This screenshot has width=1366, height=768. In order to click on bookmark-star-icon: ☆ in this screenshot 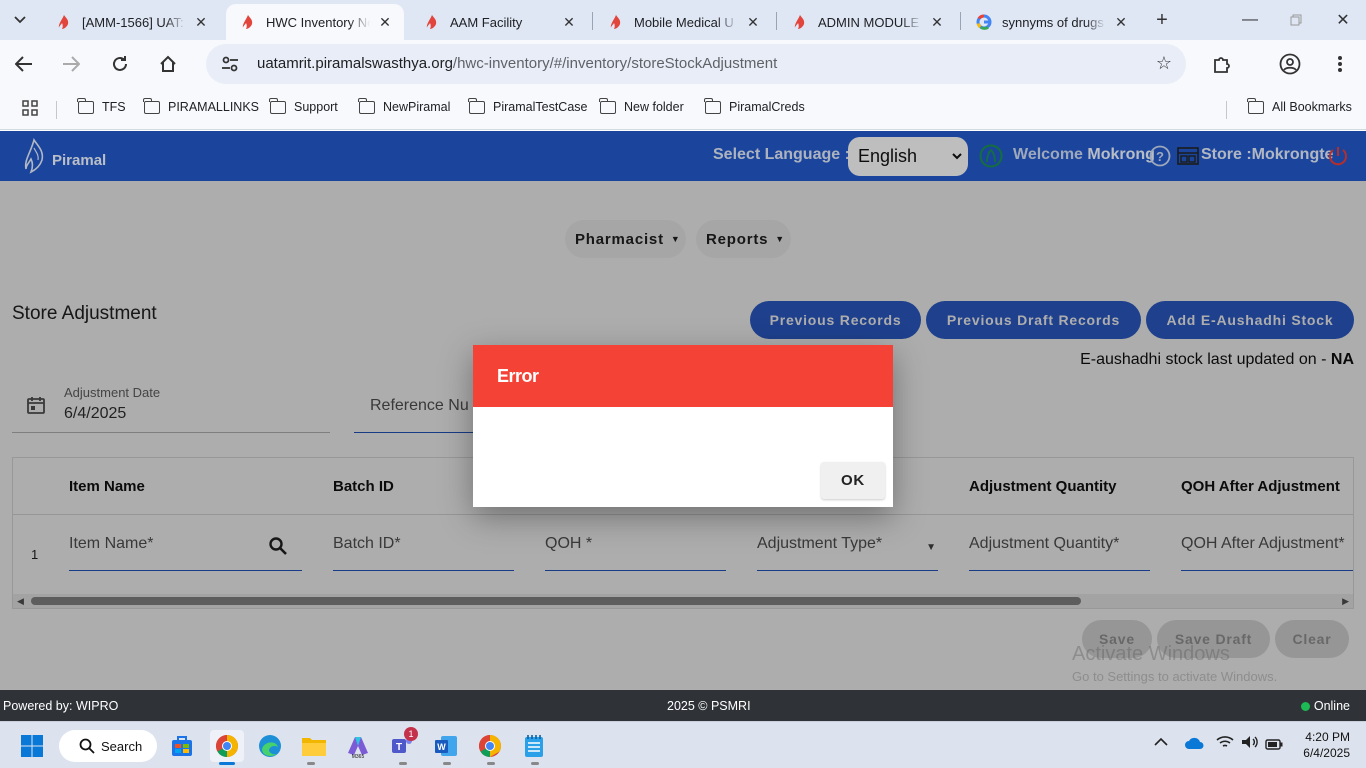, I will do `click(1164, 63)`.